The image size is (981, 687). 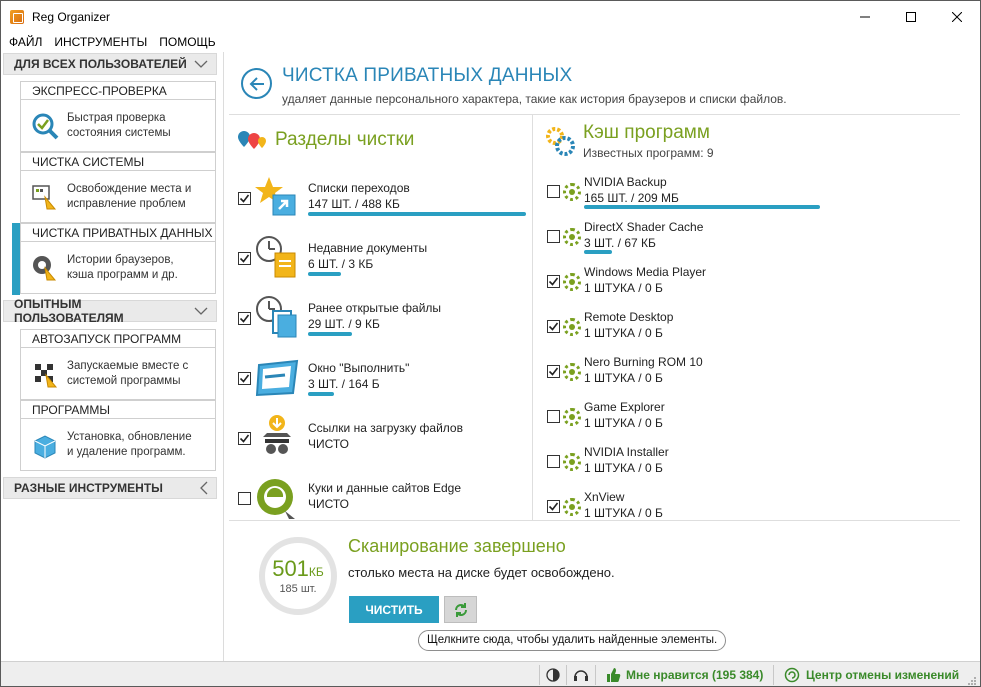 I want to click on card-title: ЭКСПРЕСС-ПРОВЕРКА, so click(x=118, y=91).